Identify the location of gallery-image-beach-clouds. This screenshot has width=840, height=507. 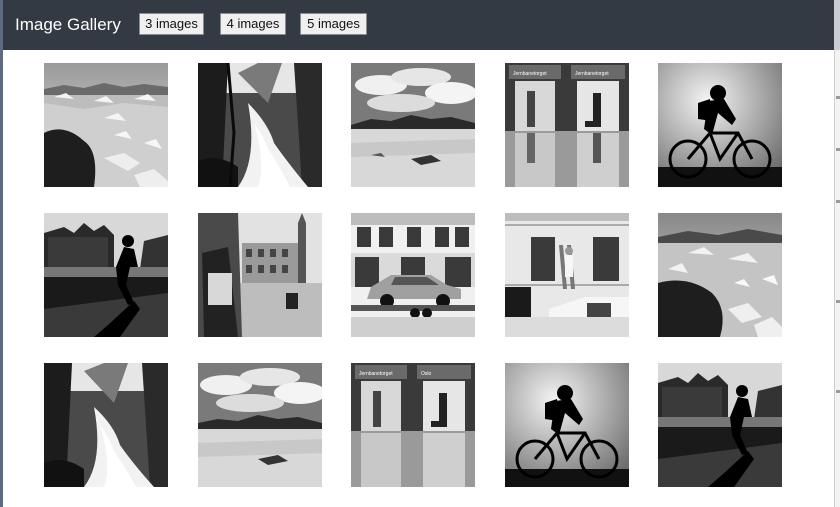
(413, 125).